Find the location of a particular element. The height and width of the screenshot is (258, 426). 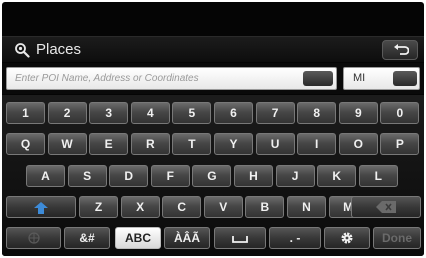

key-y: Y is located at coordinates (233, 144).